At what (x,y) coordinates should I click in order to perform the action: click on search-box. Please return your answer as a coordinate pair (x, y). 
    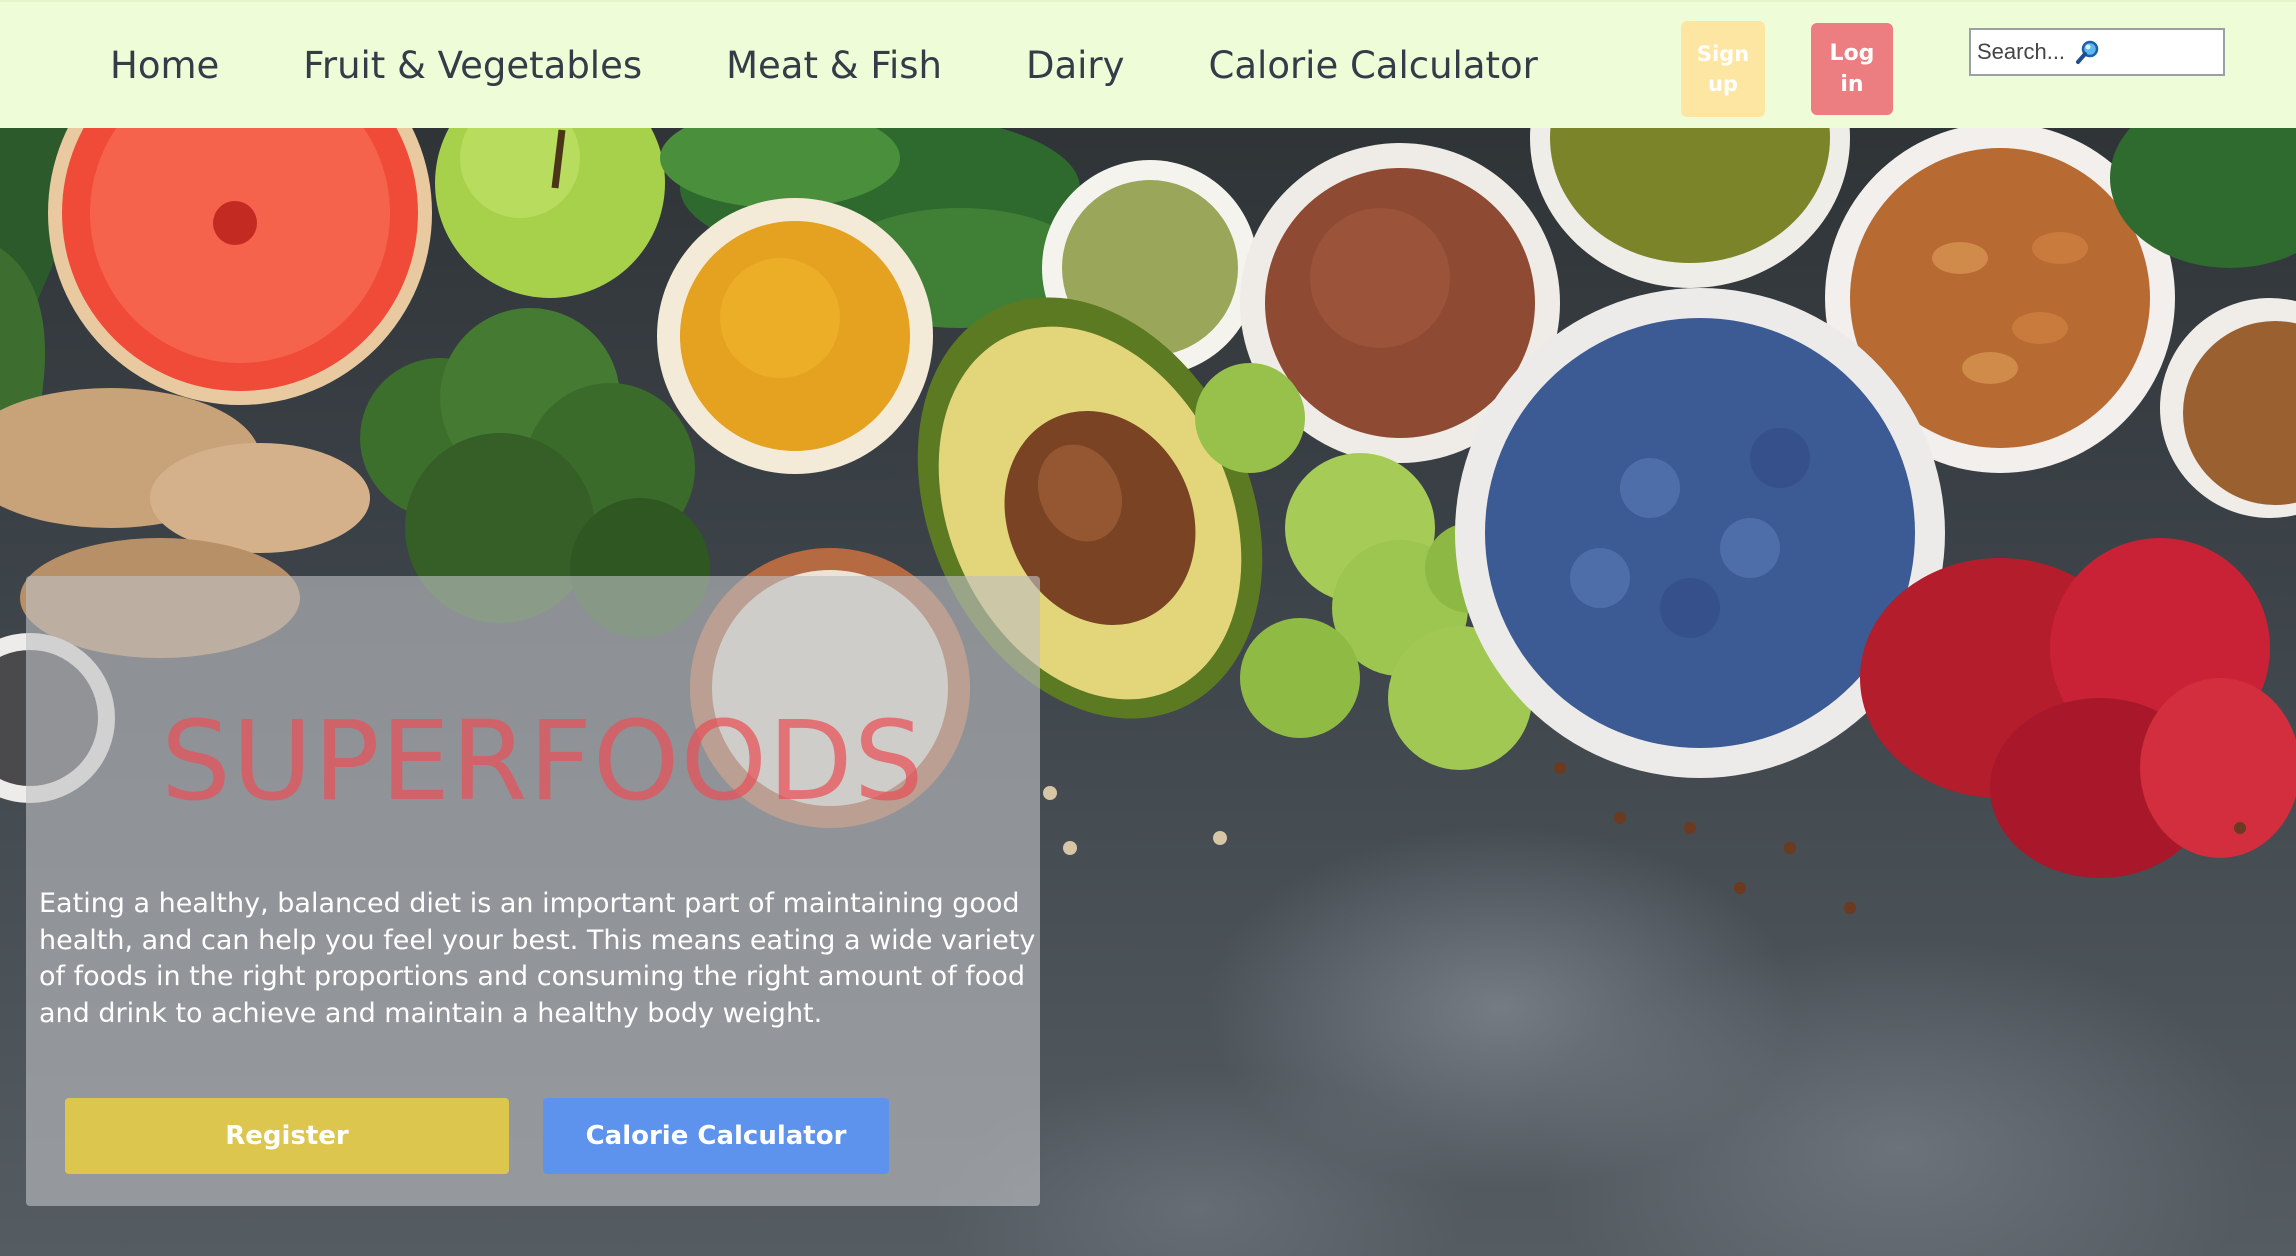
    Looking at the image, I should click on (2097, 52).